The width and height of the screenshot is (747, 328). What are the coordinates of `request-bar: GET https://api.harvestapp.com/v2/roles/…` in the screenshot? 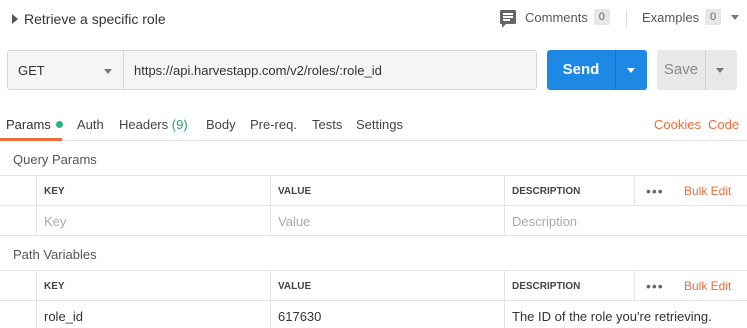 It's located at (272, 70).